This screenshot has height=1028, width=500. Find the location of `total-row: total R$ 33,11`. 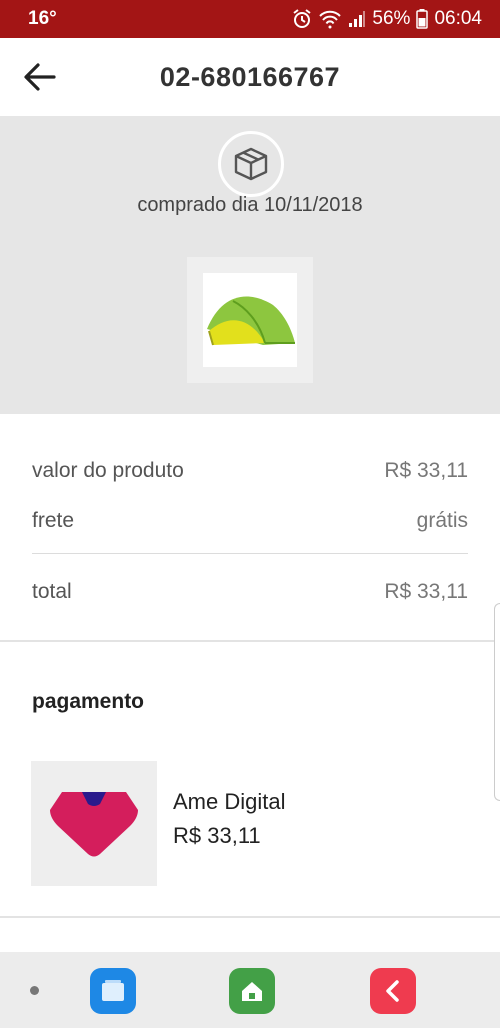

total-row: total R$ 33,11 is located at coordinates (250, 592).